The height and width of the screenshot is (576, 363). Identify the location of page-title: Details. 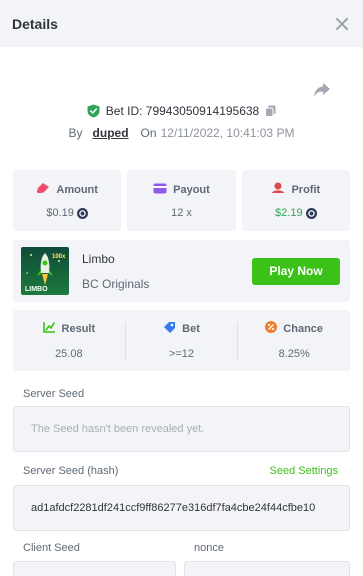
(35, 23).